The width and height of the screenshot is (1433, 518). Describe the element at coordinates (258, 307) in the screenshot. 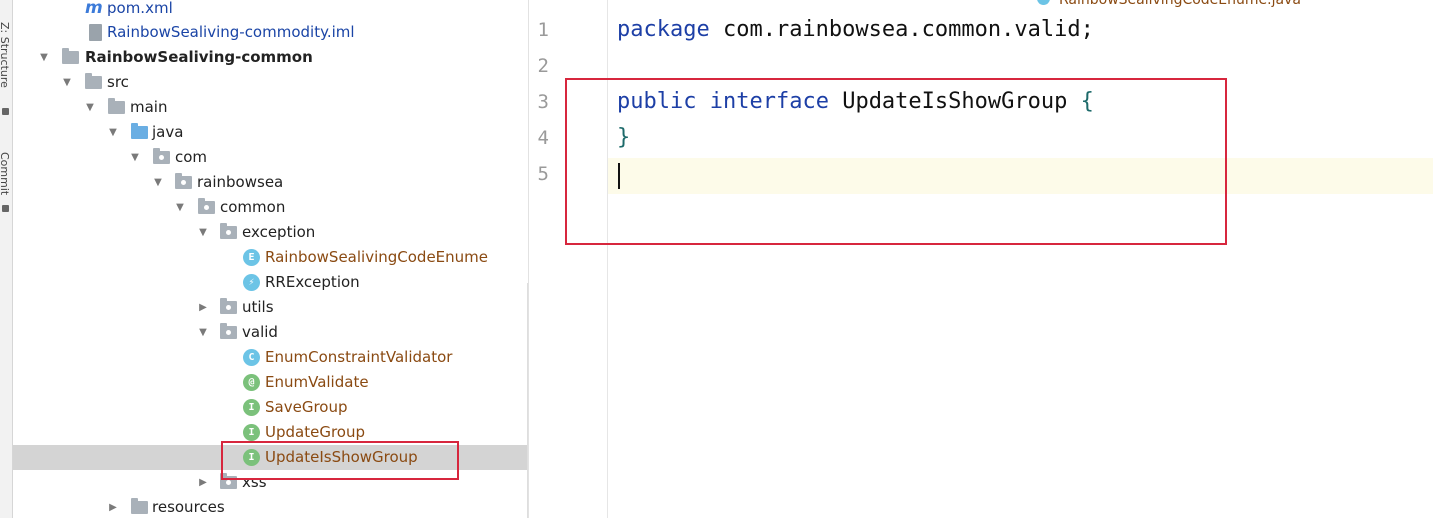

I see `tree-label: utils` at that location.